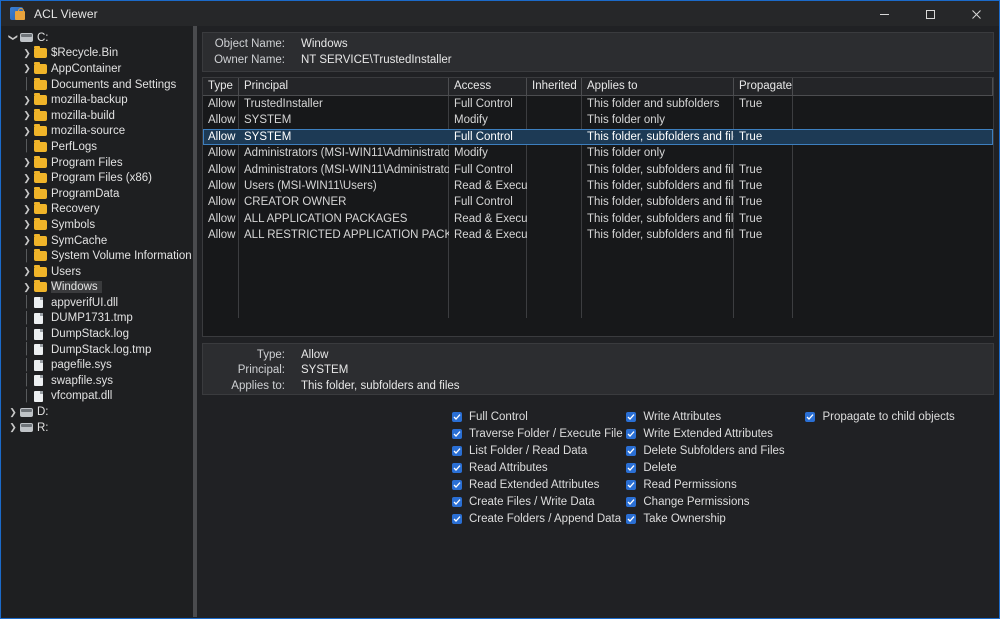 The image size is (1000, 619). I want to click on tree-item-label: Symbols, so click(73, 224).